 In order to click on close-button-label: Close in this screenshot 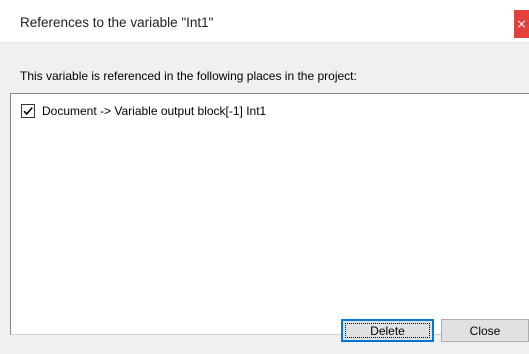, I will do `click(485, 330)`.